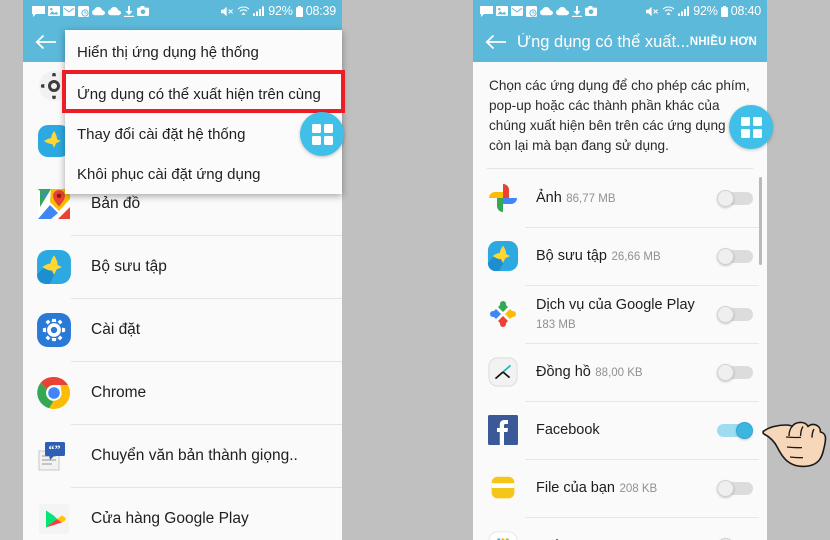  I want to click on app-text: Facebook, so click(626, 430).